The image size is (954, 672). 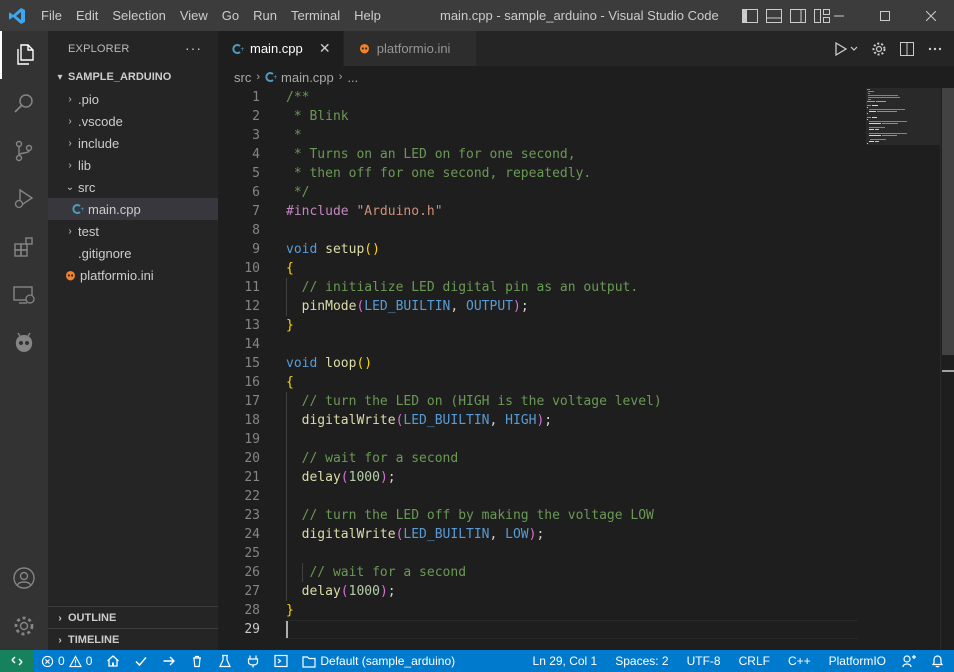 What do you see at coordinates (265, 15) in the screenshot?
I see `menu-run: Run` at bounding box center [265, 15].